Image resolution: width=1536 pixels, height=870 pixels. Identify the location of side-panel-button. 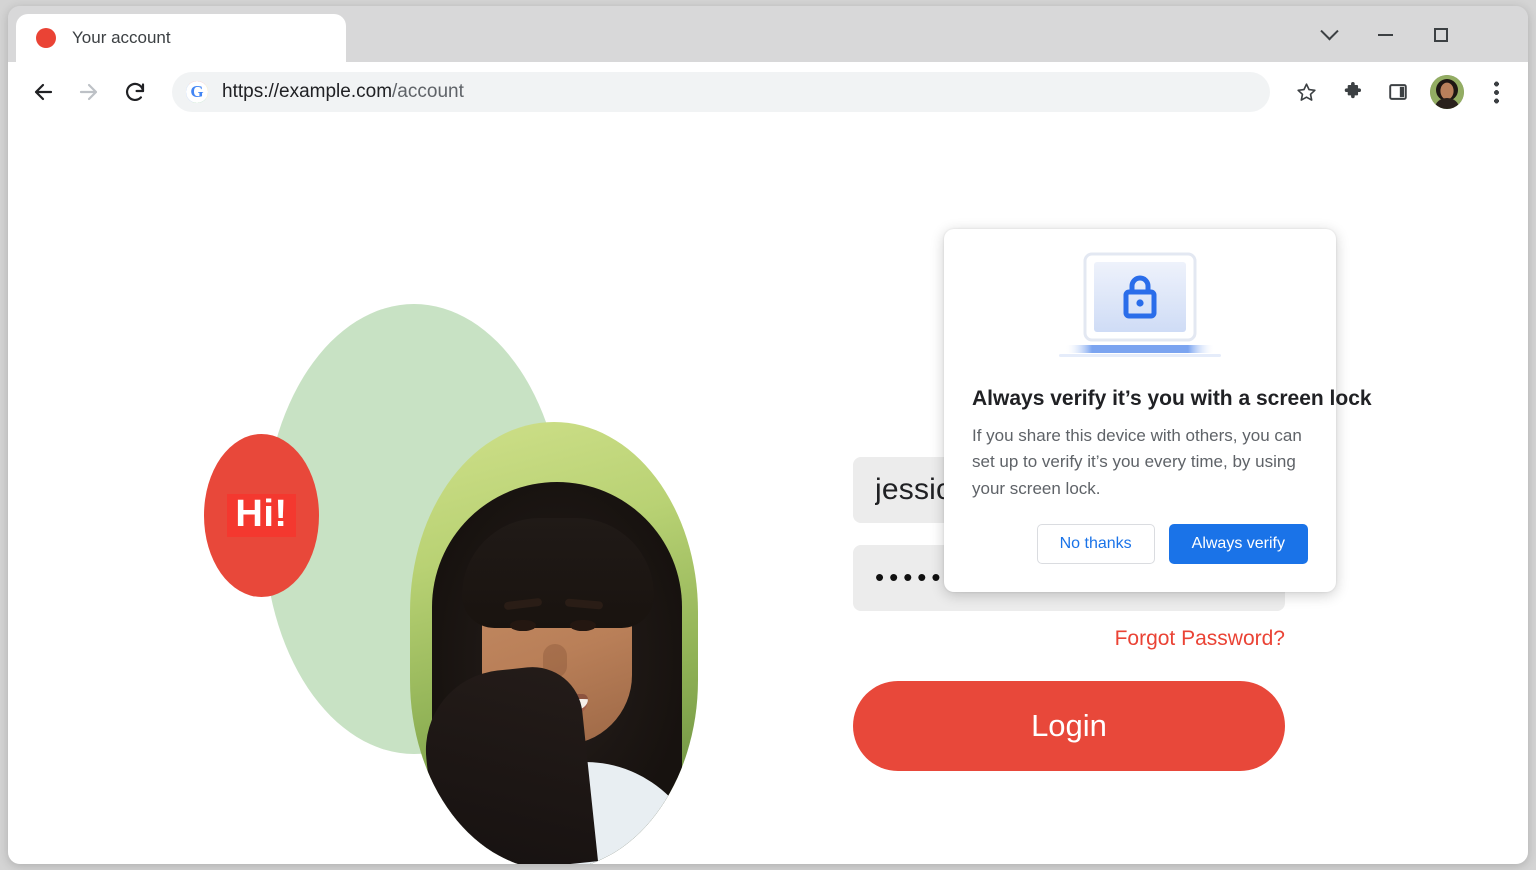
(1398, 92).